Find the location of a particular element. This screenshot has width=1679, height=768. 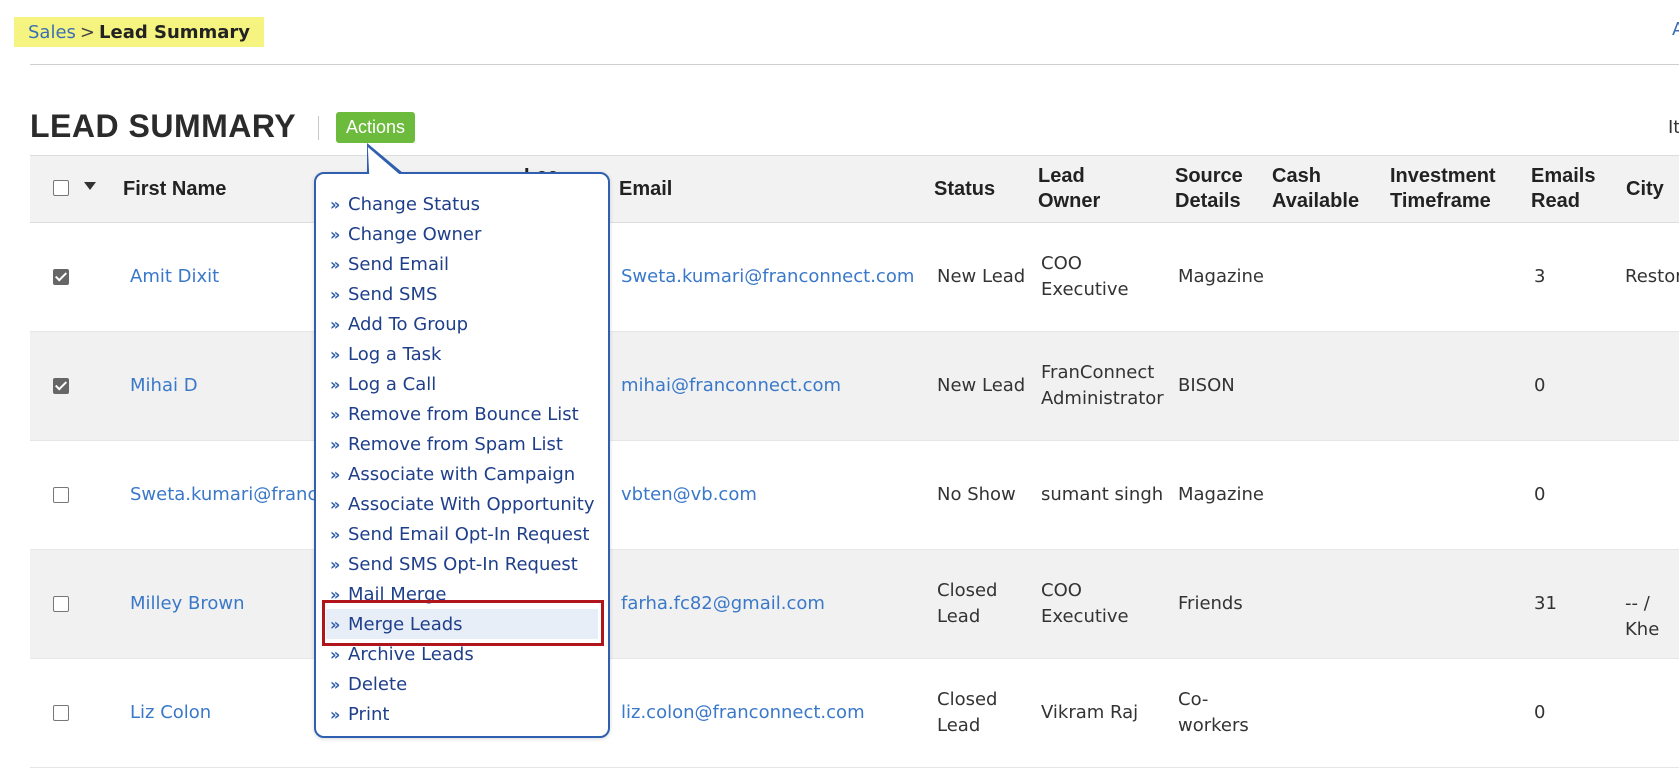

menu-item-sms-optin: » Send SMS Opt-In Request is located at coordinates (462, 564).